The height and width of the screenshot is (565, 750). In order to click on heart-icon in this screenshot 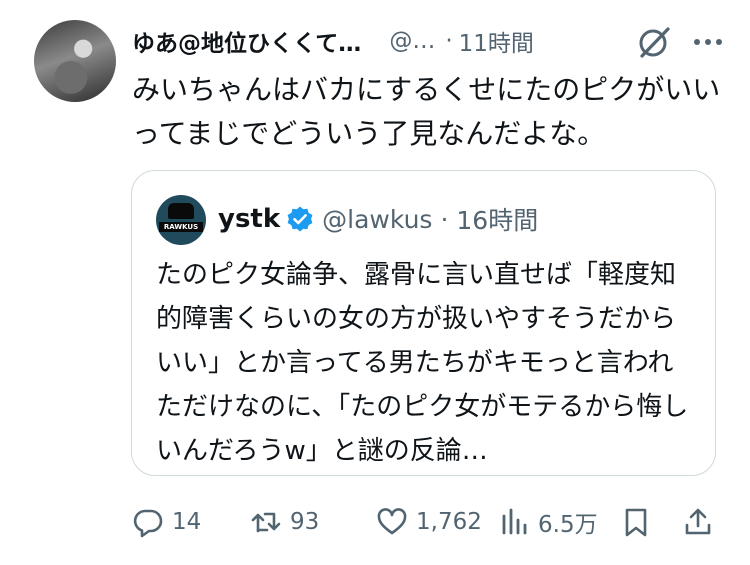, I will do `click(392, 521)`.